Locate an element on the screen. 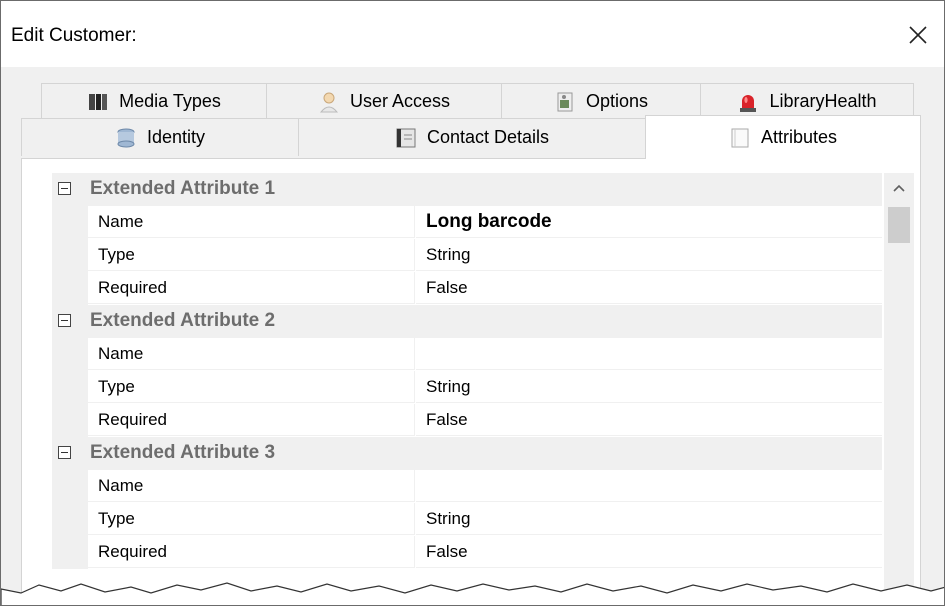 The image size is (945, 606). tab-options: Options is located at coordinates (601, 101).